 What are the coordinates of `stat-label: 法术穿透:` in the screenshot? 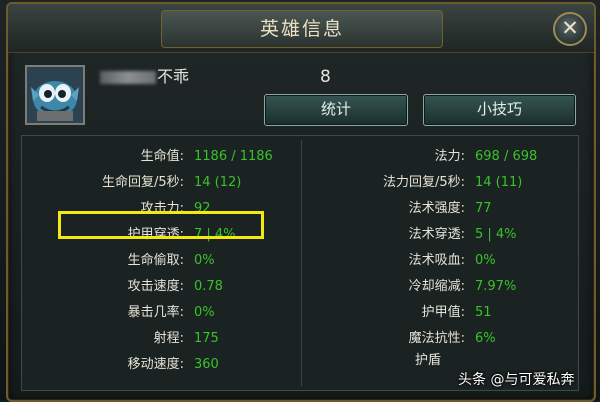 It's located at (436, 234).